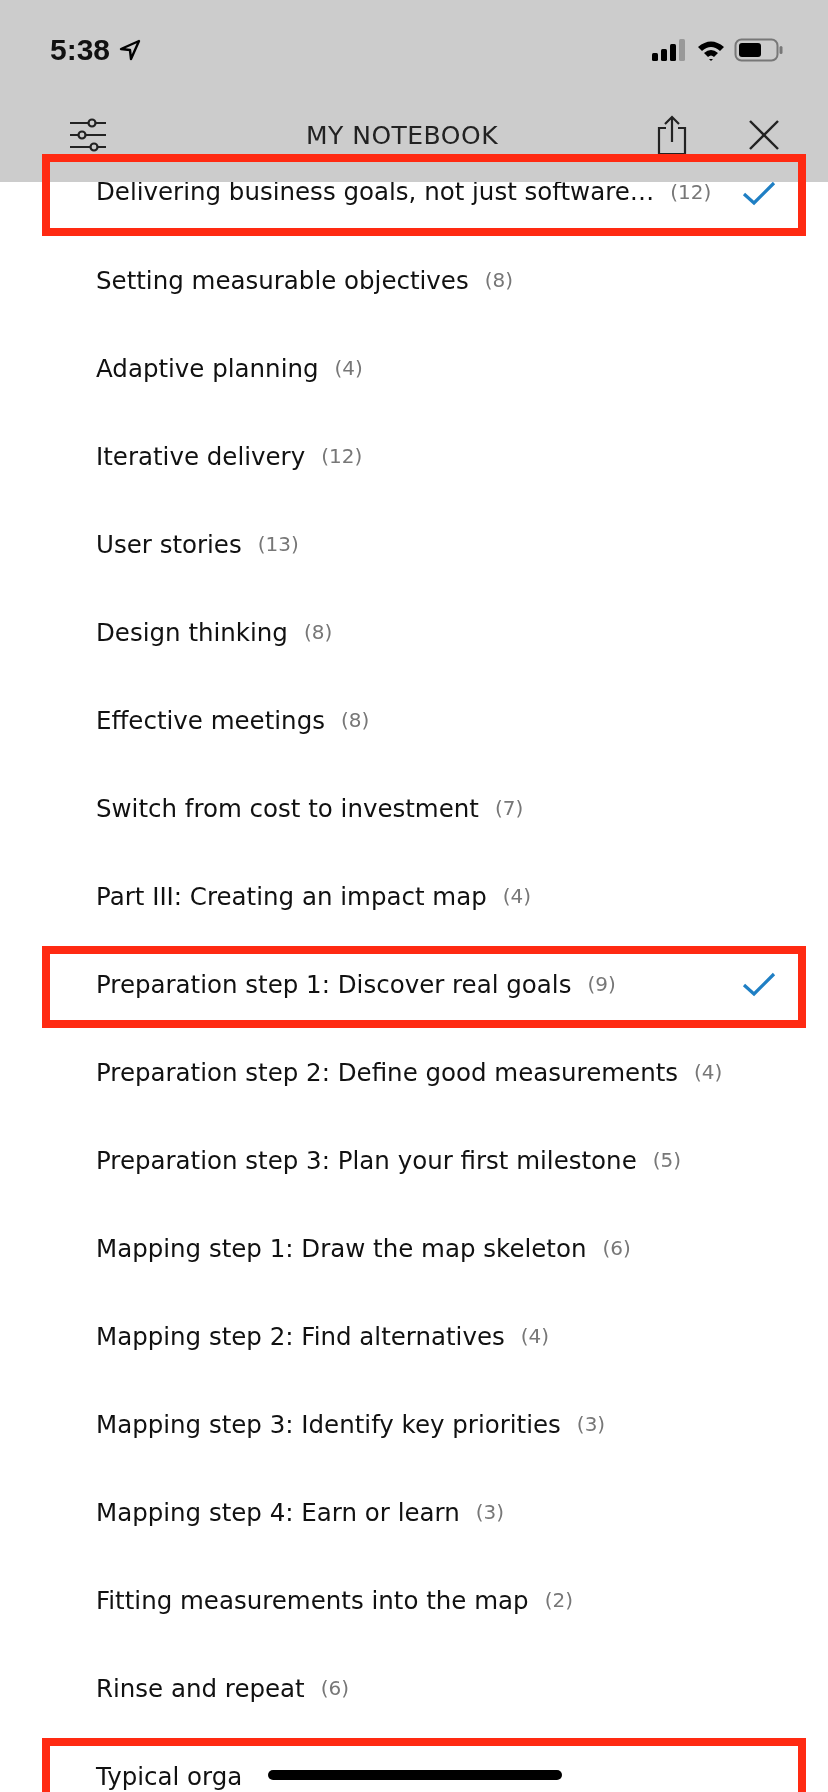 This screenshot has height=1792, width=828. I want to click on chapter-row: Design thinking (8), so click(414, 632).